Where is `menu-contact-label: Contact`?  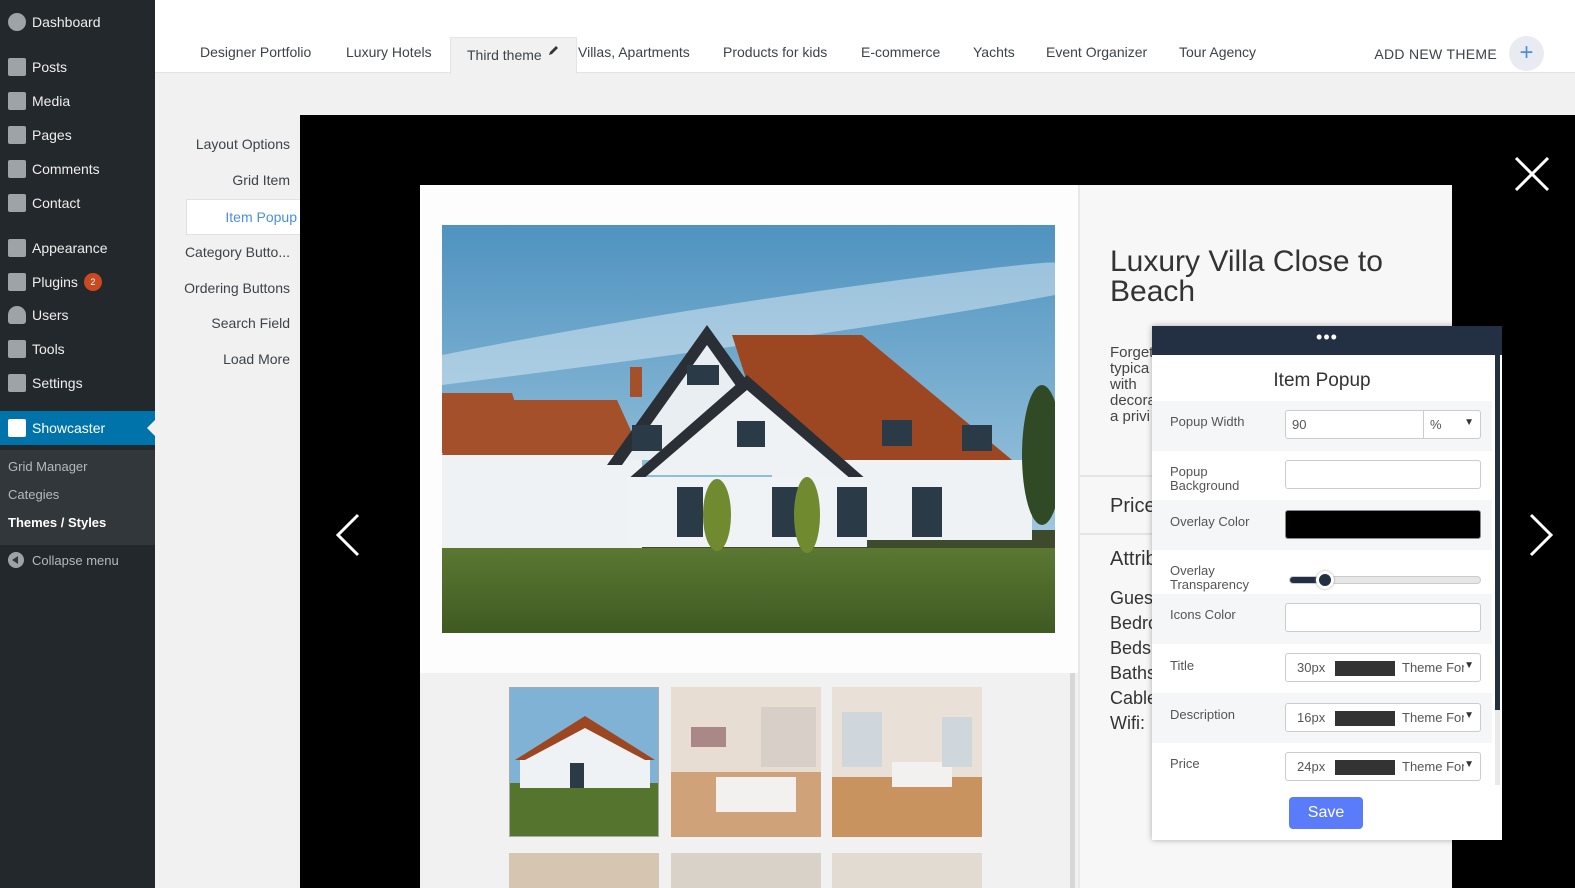
menu-contact-label: Contact is located at coordinates (56, 203).